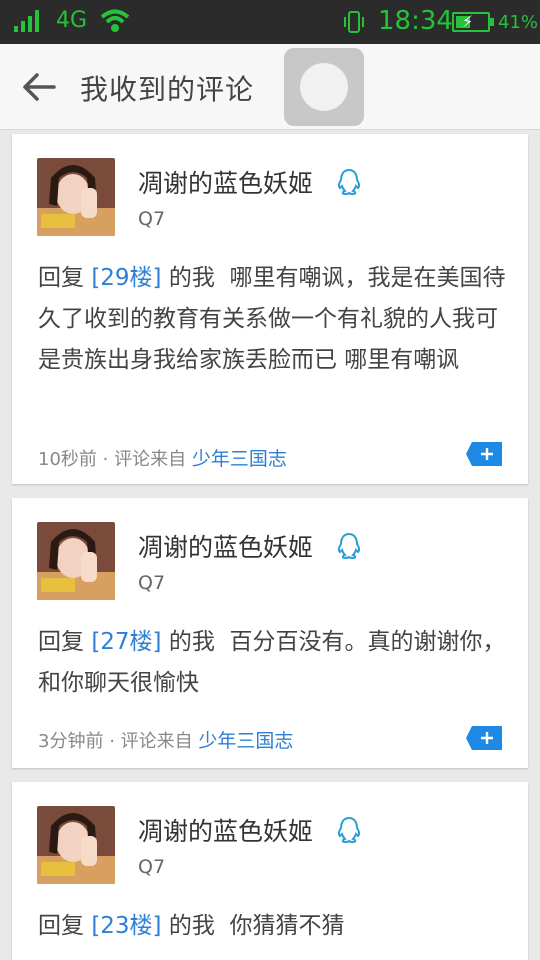 Image resolution: width=540 pixels, height=960 pixels. Describe the element at coordinates (166, 741) in the screenshot. I see `comment-meta: 3分钟前 · 评论来自 少年三国志` at that location.